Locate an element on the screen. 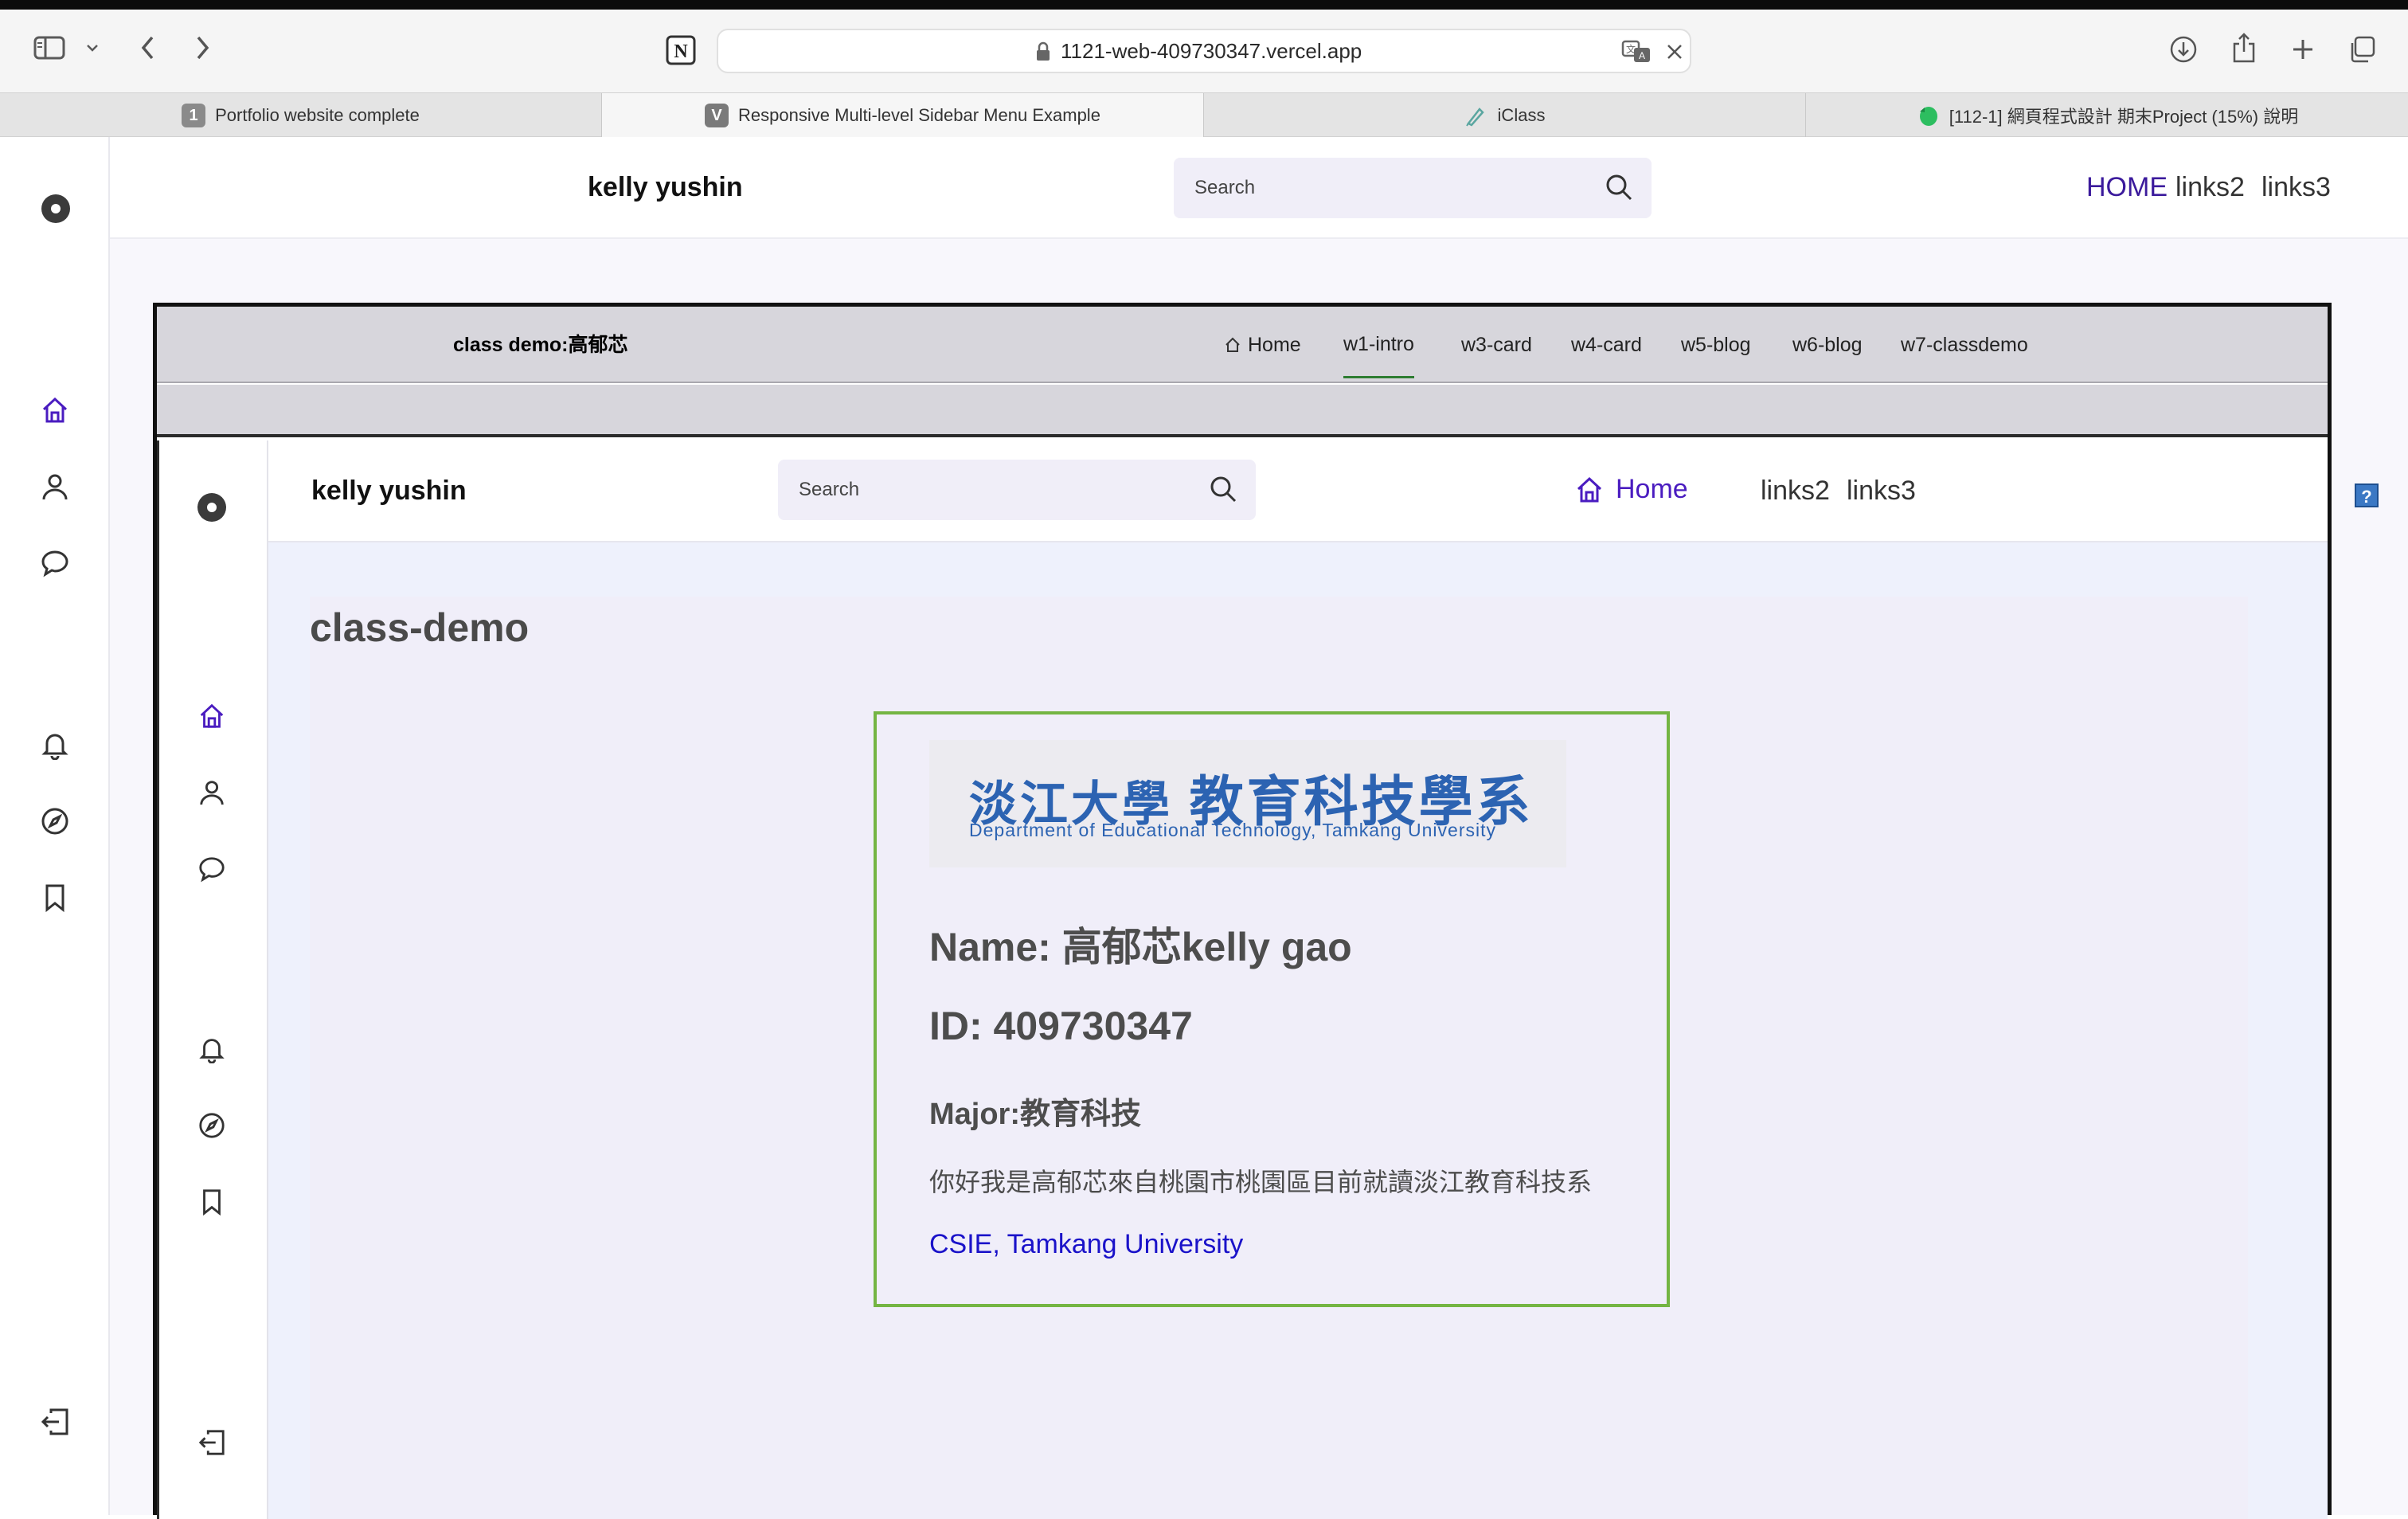 This screenshot has height=1519, width=2408. frame-nav-w7-classdemo: w7-classdemo is located at coordinates (1964, 345).